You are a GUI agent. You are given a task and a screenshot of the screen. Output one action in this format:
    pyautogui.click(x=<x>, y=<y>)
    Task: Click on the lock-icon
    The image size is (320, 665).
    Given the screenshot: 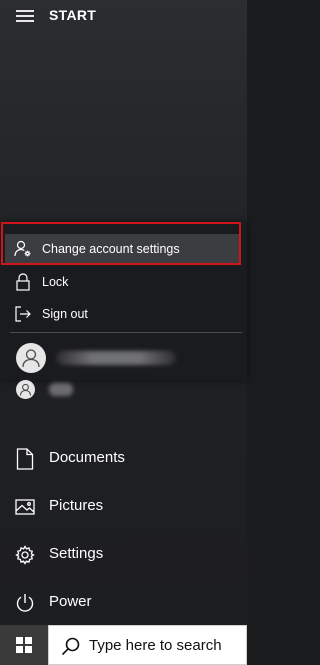 What is the action you would take?
    pyautogui.click(x=23, y=282)
    